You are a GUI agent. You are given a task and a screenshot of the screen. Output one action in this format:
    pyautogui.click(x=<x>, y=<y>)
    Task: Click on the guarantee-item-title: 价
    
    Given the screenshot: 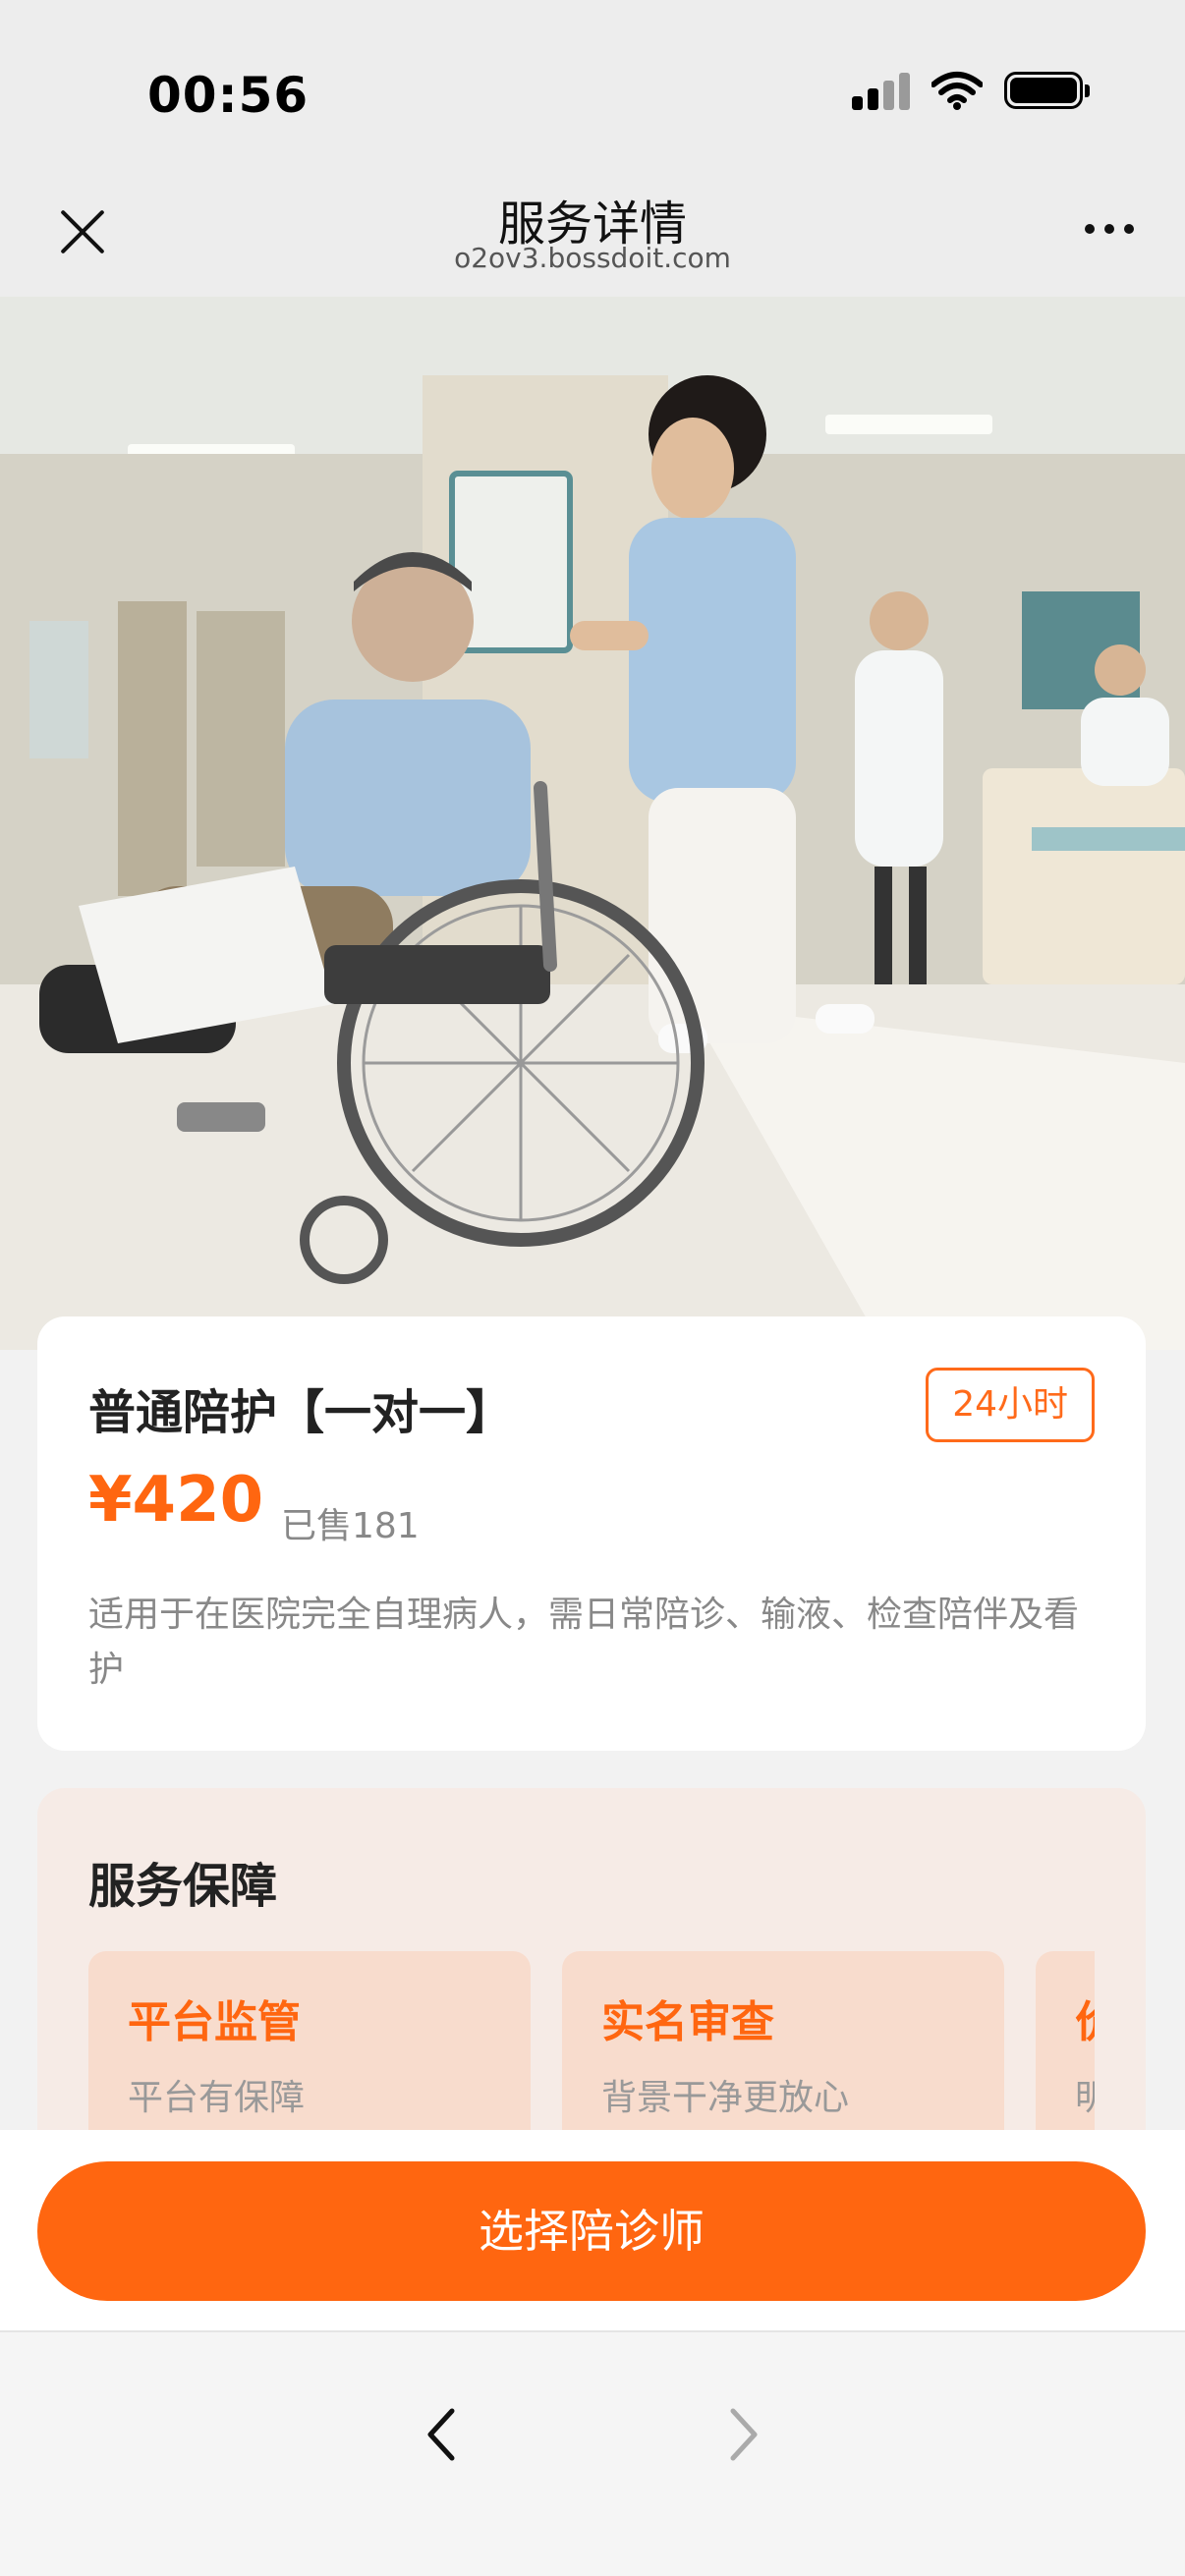 What is the action you would take?
    pyautogui.click(x=1085, y=2018)
    